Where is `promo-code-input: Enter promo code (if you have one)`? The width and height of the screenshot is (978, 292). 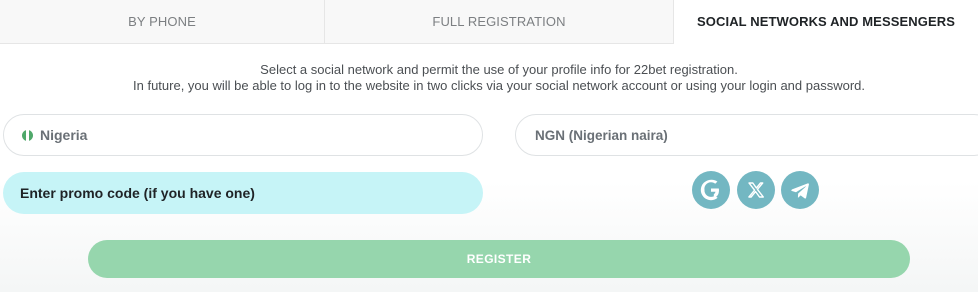
promo-code-input: Enter promo code (if you have one) is located at coordinates (243, 193).